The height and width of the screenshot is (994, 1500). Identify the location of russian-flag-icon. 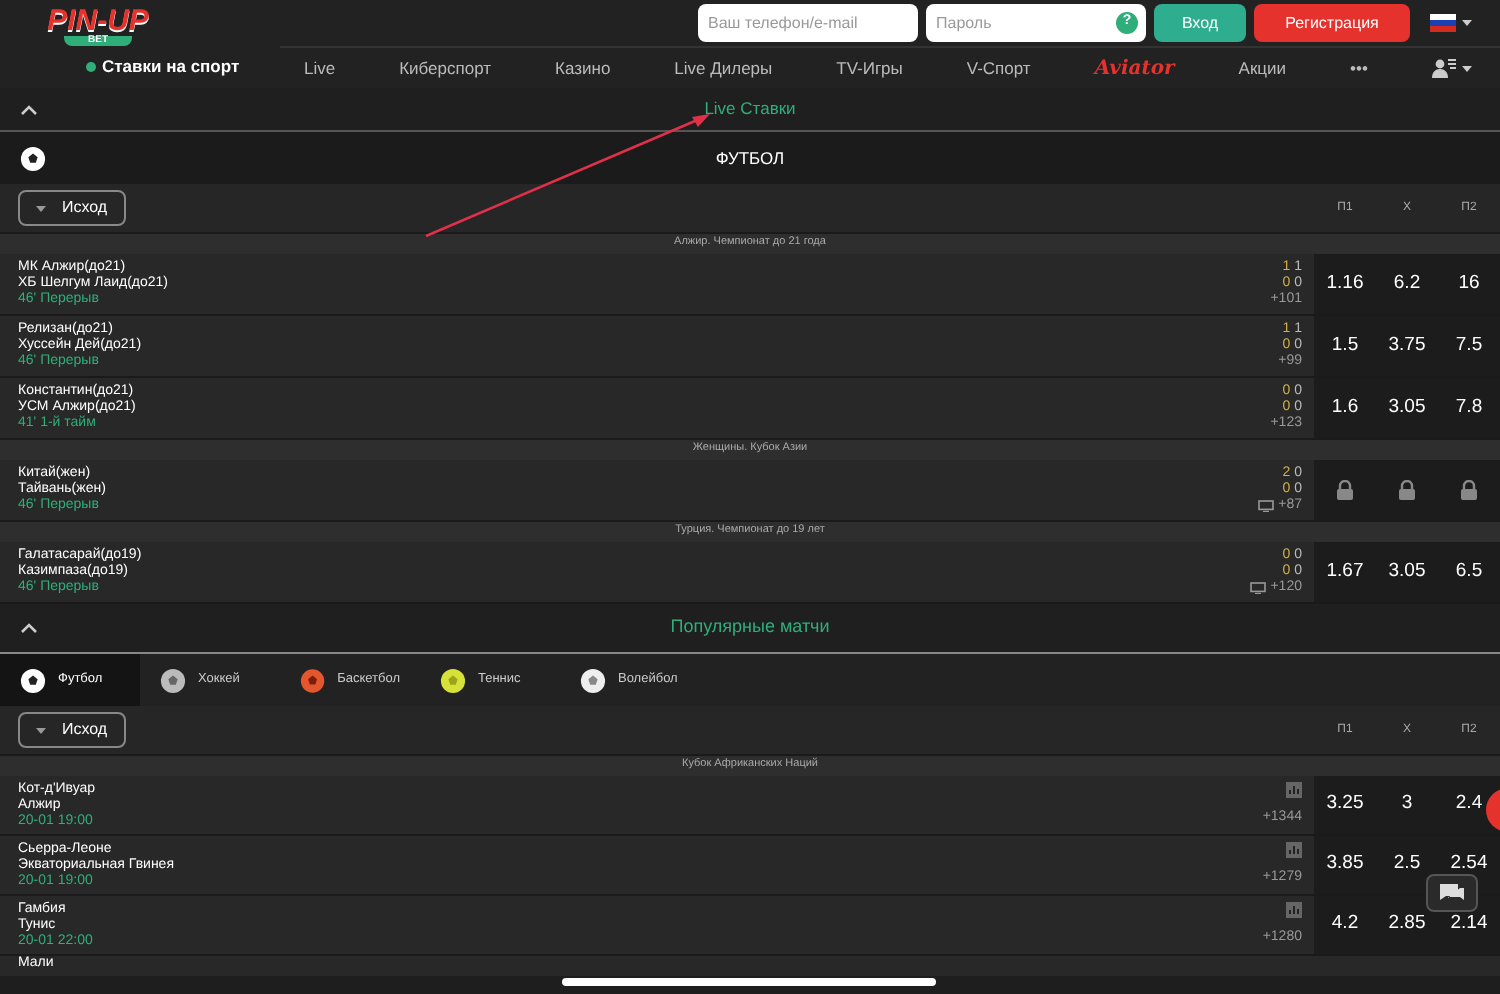
(1443, 23).